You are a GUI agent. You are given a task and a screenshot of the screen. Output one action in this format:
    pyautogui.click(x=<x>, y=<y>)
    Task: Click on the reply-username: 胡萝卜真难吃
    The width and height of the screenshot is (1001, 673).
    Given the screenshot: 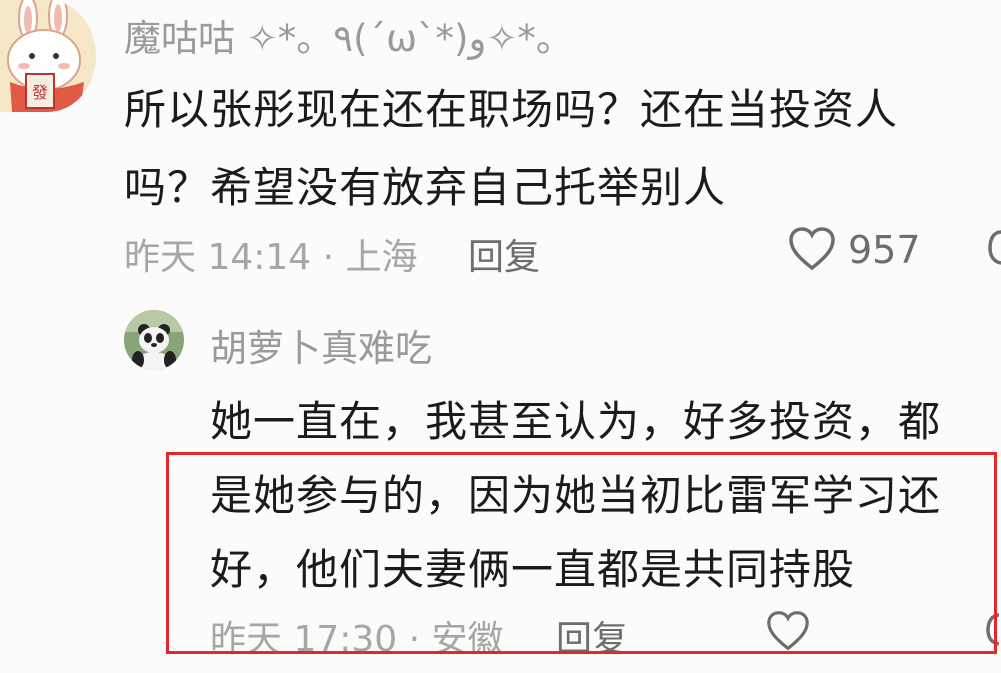 What is the action you would take?
    pyautogui.click(x=321, y=345)
    